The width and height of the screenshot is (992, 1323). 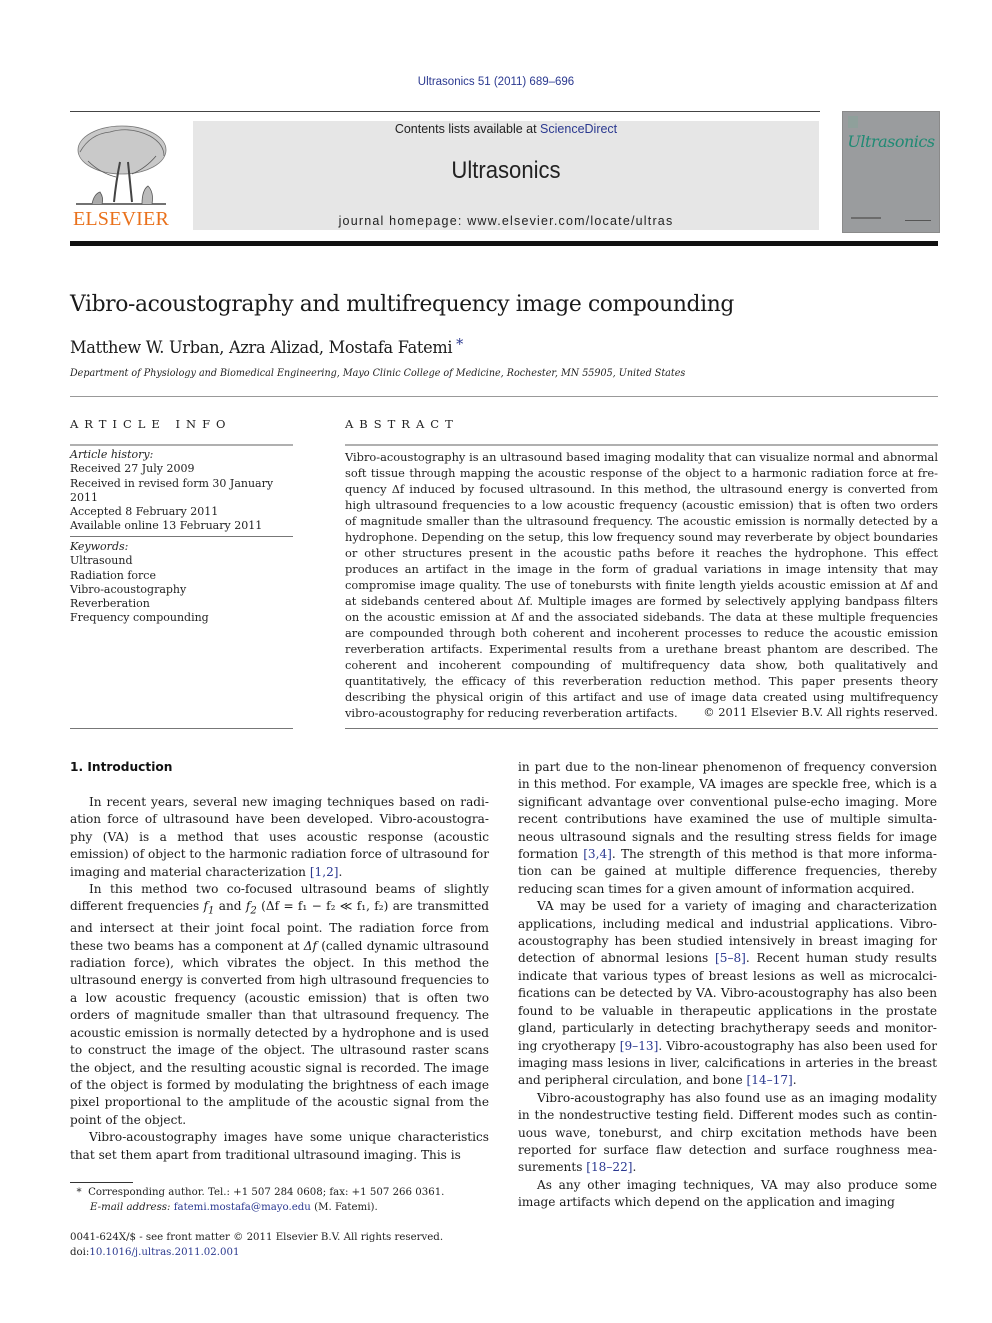 I want to click on article-info-rule, so click(x=181, y=445).